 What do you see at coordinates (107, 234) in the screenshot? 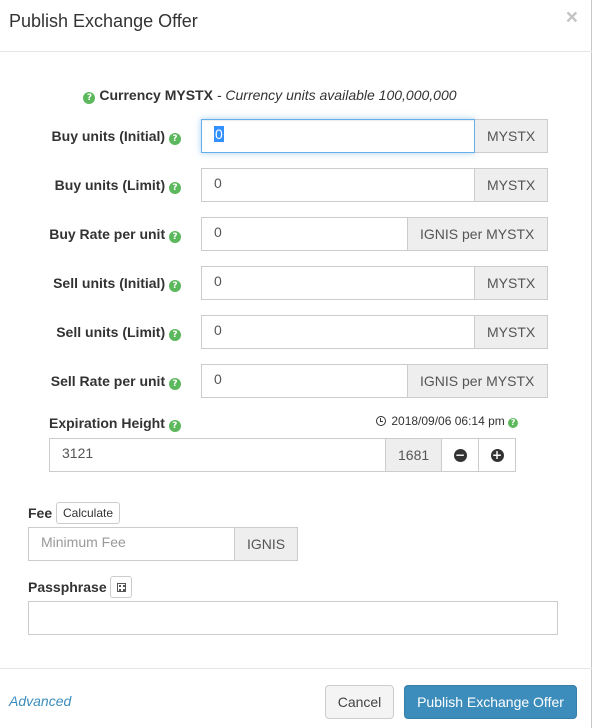
I see `buy-rate-label-text: Buy Rate per unit` at bounding box center [107, 234].